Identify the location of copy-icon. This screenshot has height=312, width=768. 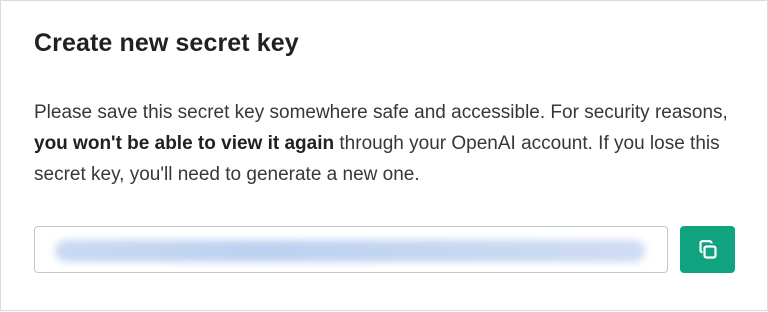
(708, 250).